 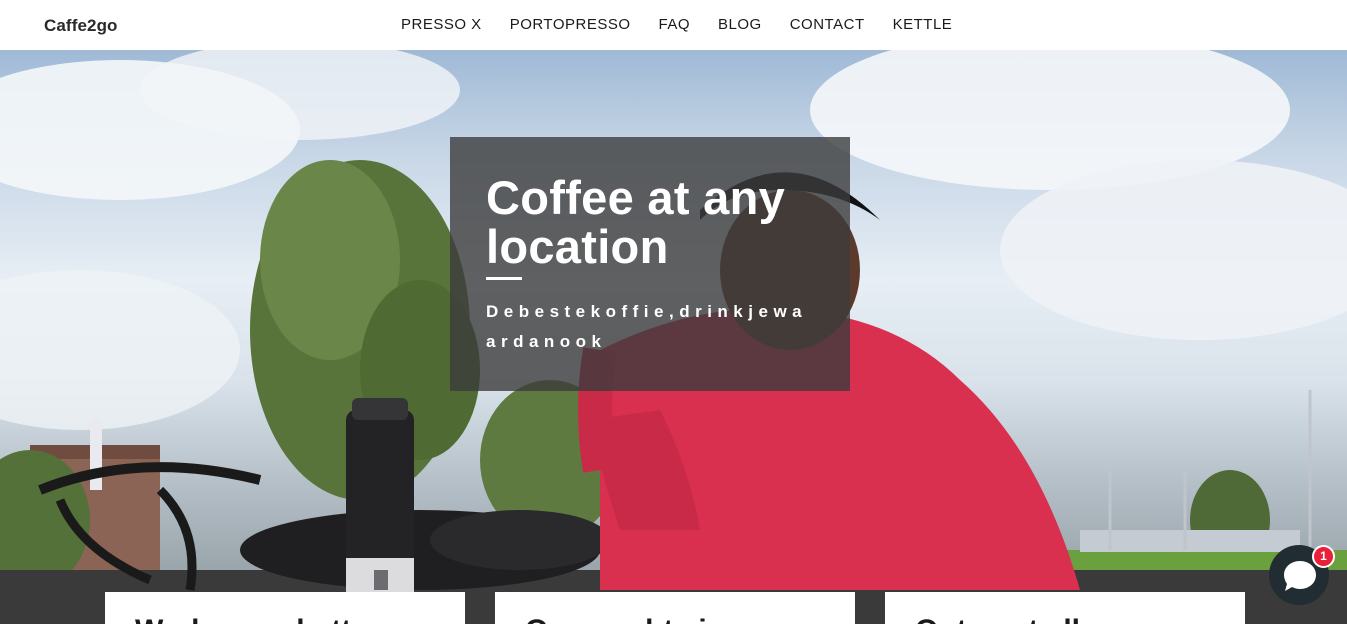 I want to click on feature-card-1-title: Werk overal otter, so click(x=257, y=619).